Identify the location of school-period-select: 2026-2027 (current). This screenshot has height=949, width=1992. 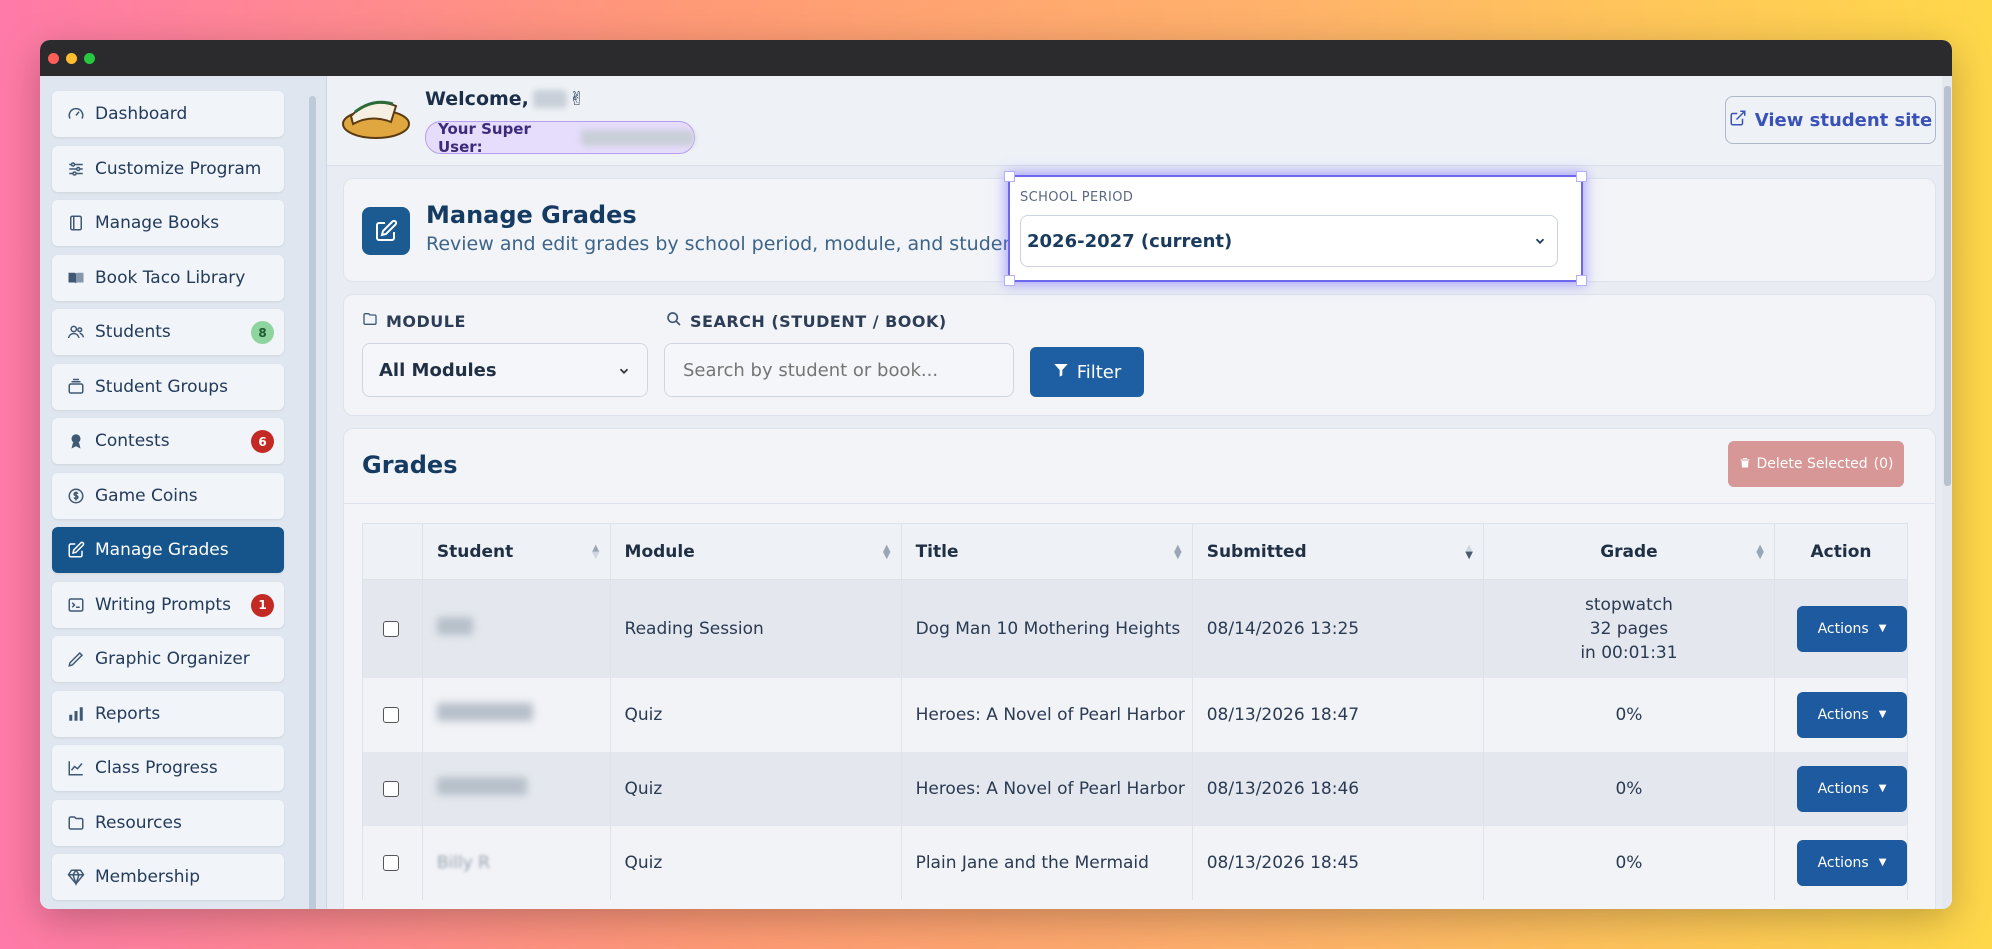
(1289, 241).